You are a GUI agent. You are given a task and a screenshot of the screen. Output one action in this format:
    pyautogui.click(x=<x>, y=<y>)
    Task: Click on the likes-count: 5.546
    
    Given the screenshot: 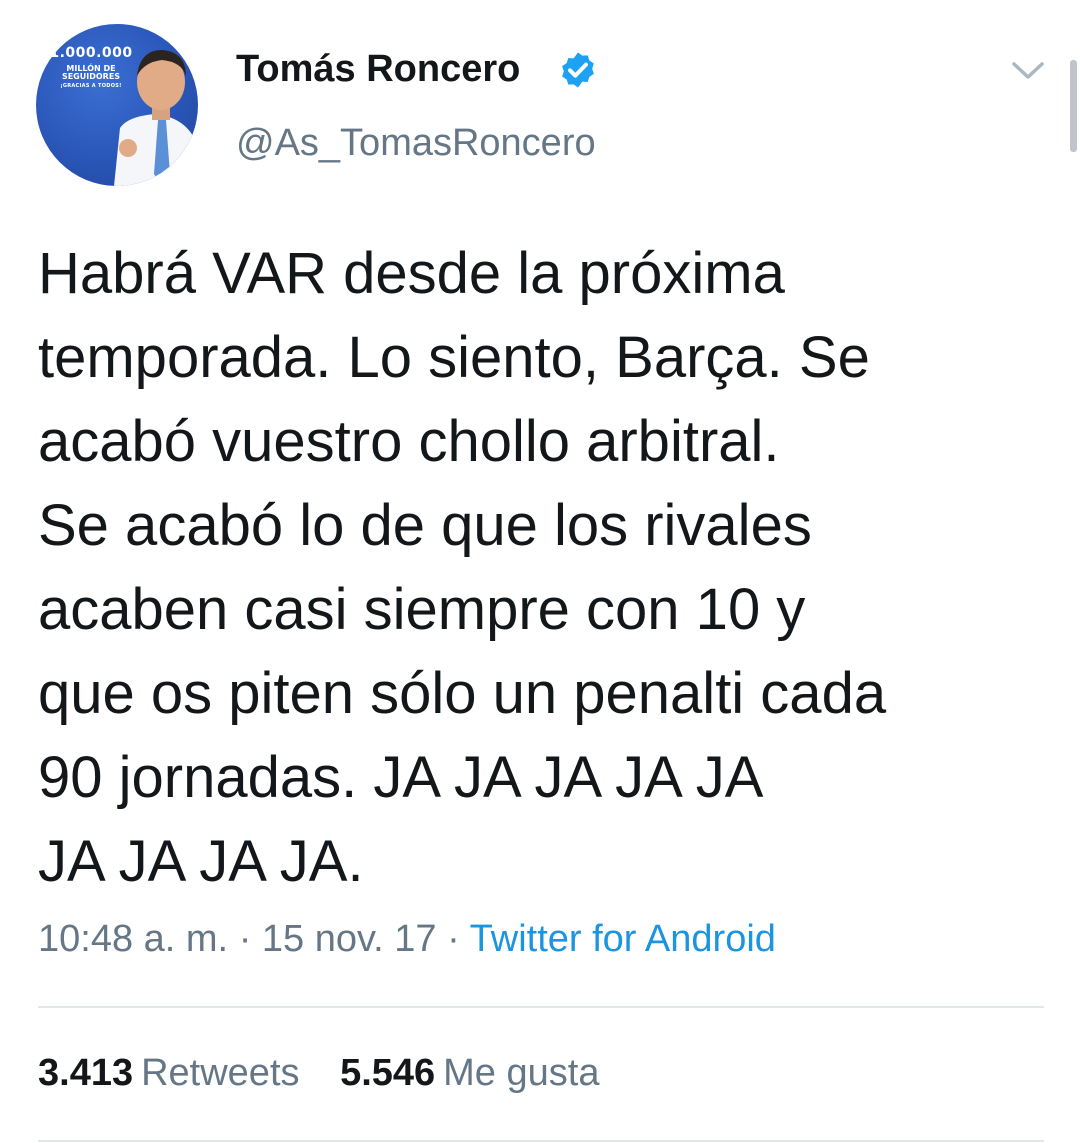 What is the action you would take?
    pyautogui.click(x=388, y=1073)
    